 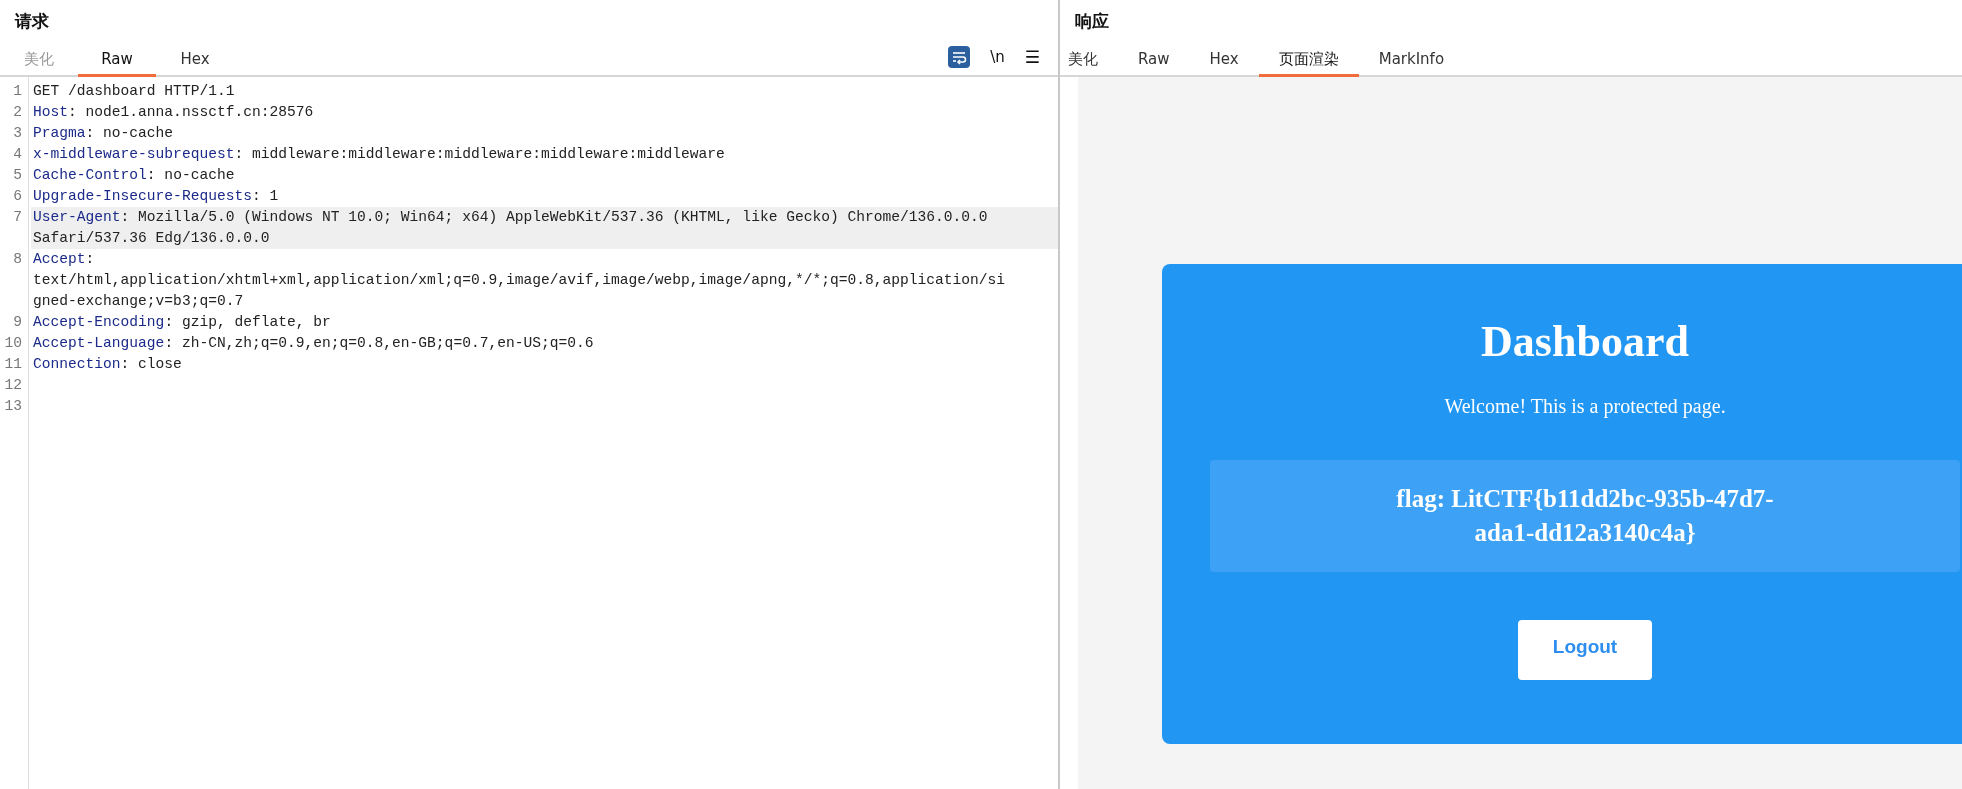 I want to click on header-value: : middleware:middleware:middleware:middleware:middleware, so click(x=479, y=154).